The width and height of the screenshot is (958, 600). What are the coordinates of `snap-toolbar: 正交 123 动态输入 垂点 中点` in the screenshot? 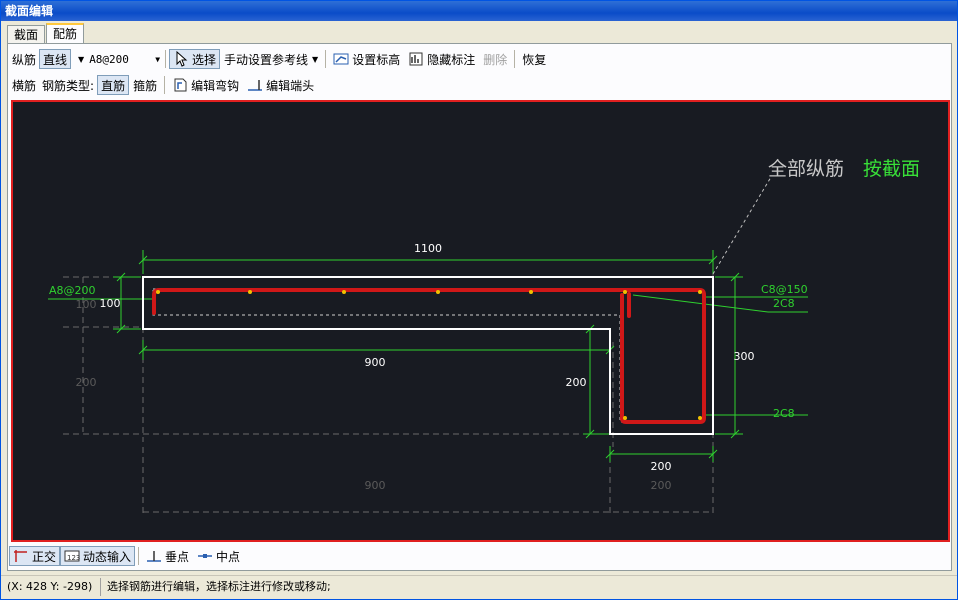 It's located at (126, 556).